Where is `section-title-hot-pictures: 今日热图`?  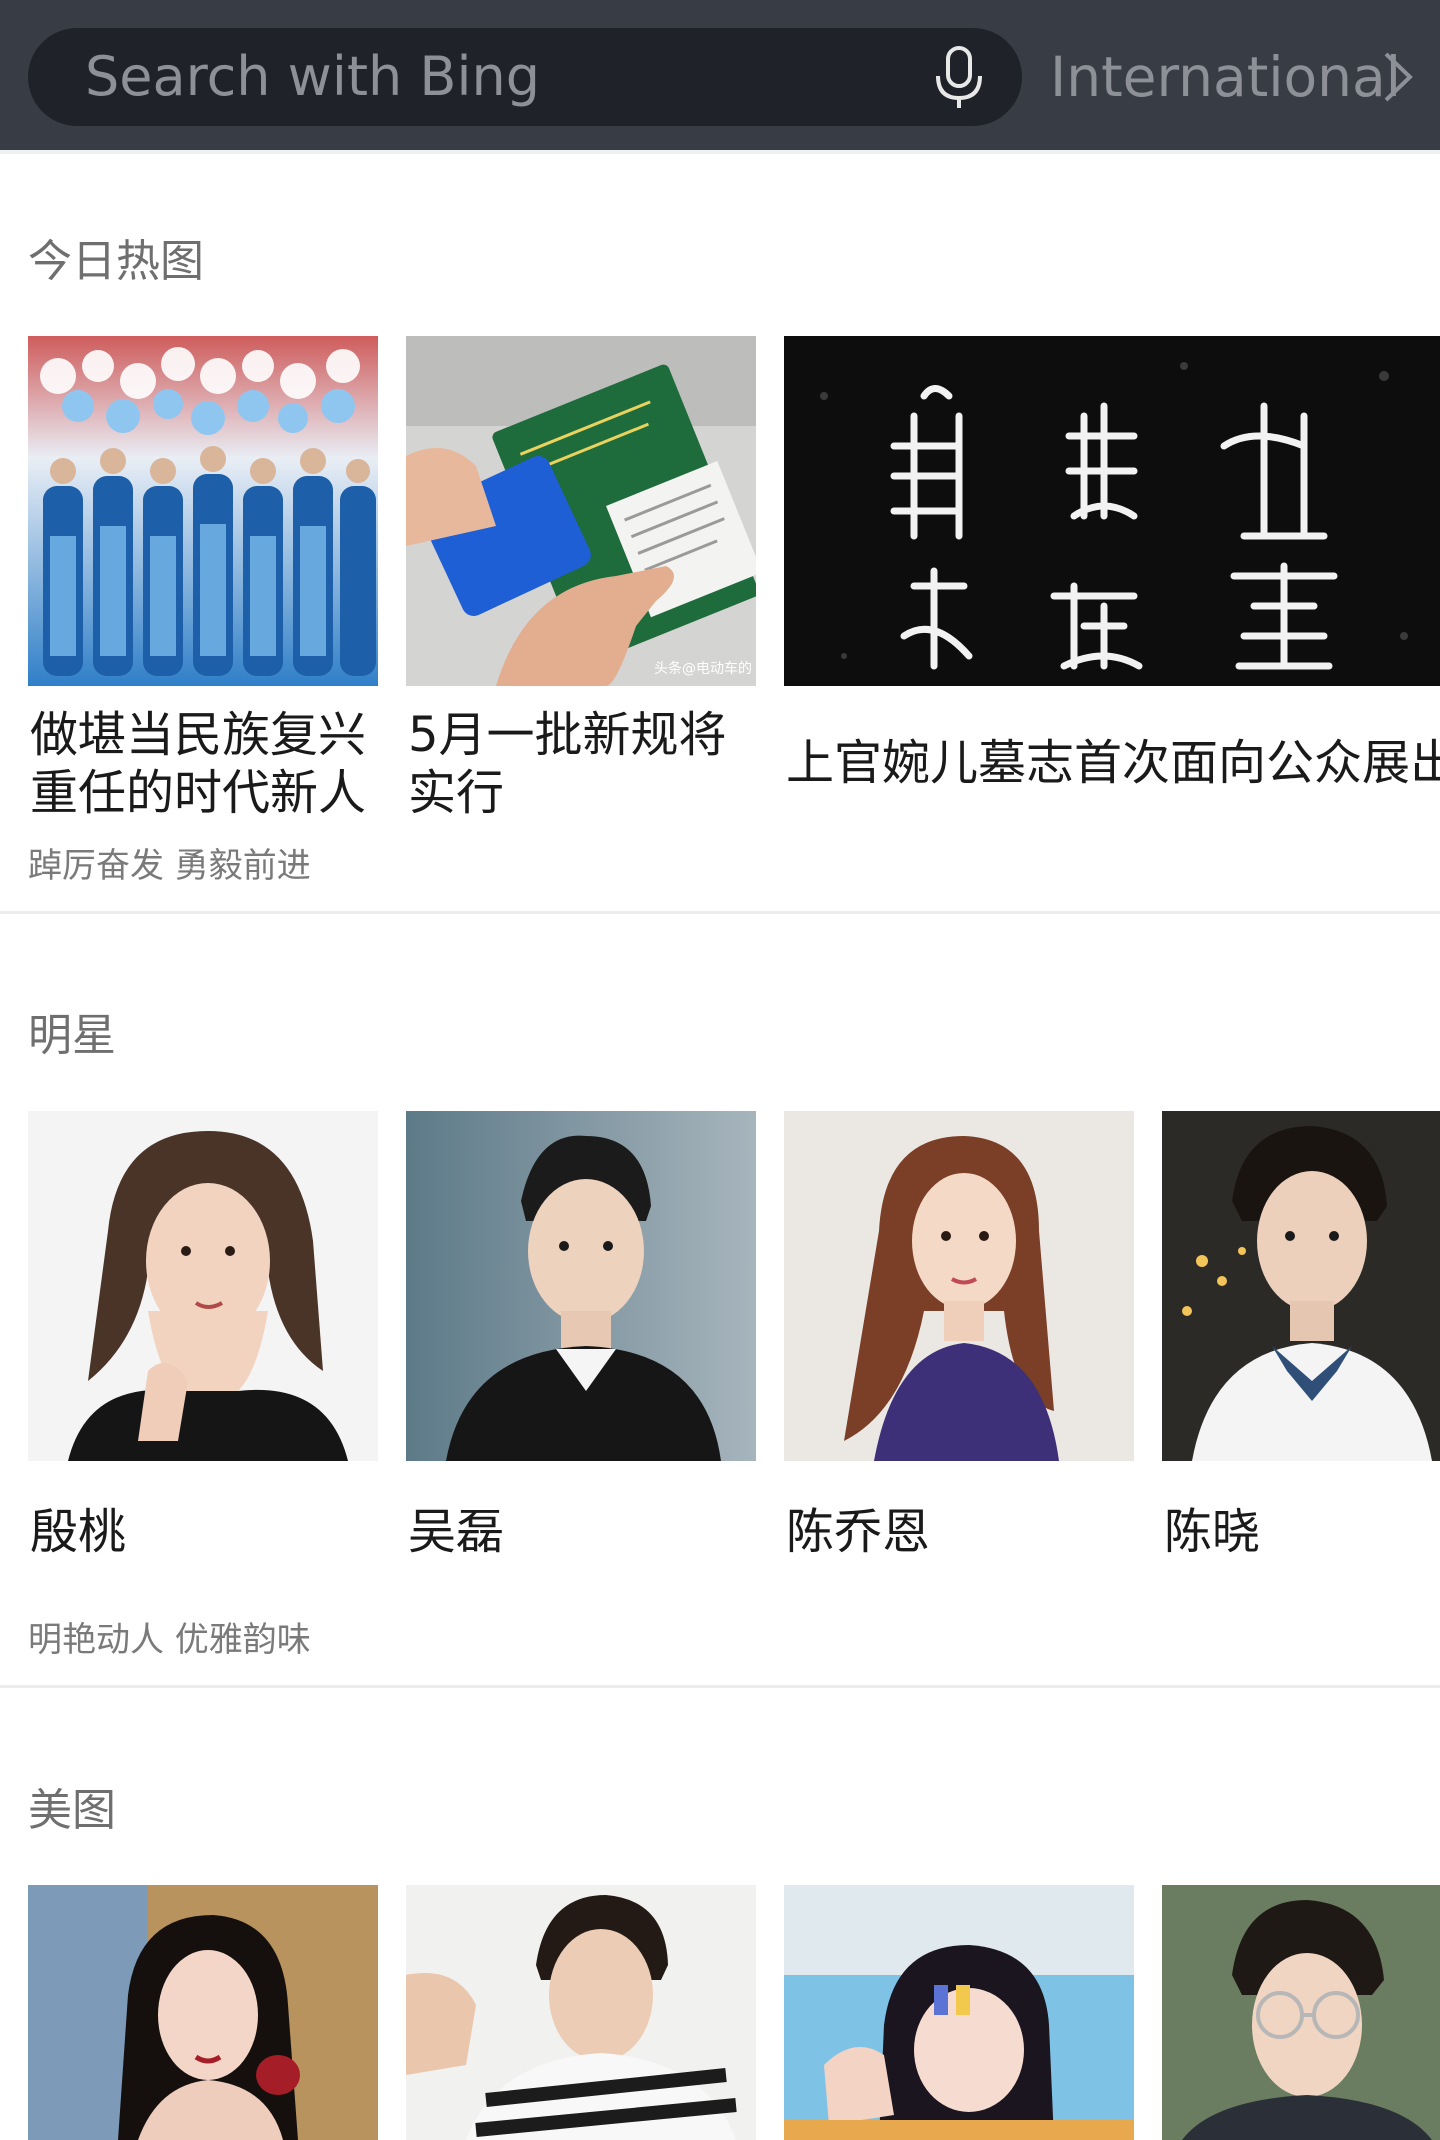
section-title-hot-pictures: 今日热图 is located at coordinates (116, 261).